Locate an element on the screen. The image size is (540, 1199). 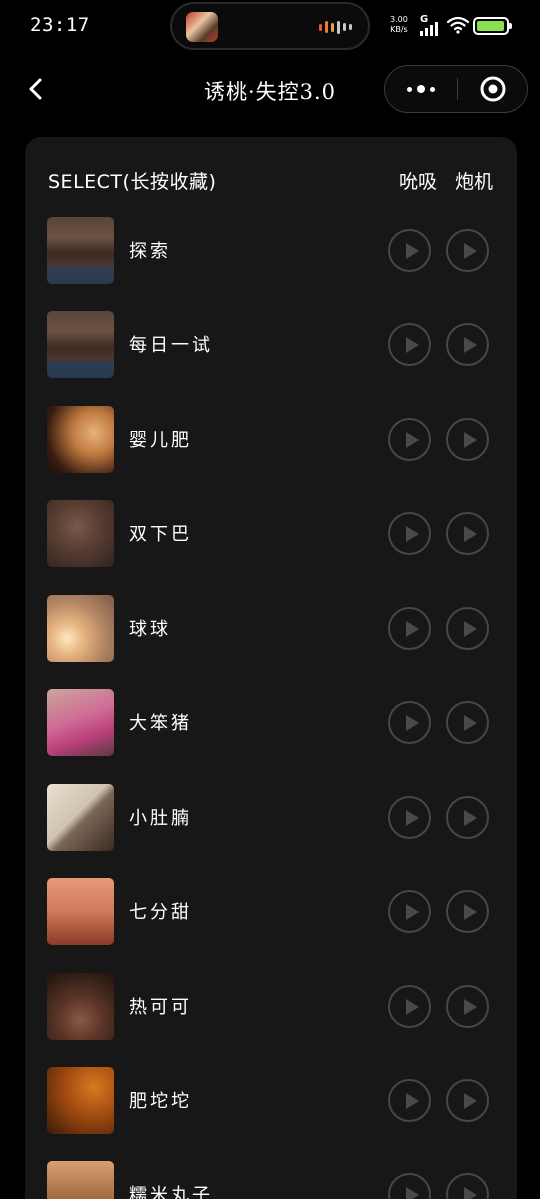
status-bar: 23:17 3.00 KB/s G is located at coordinates (270, 26).